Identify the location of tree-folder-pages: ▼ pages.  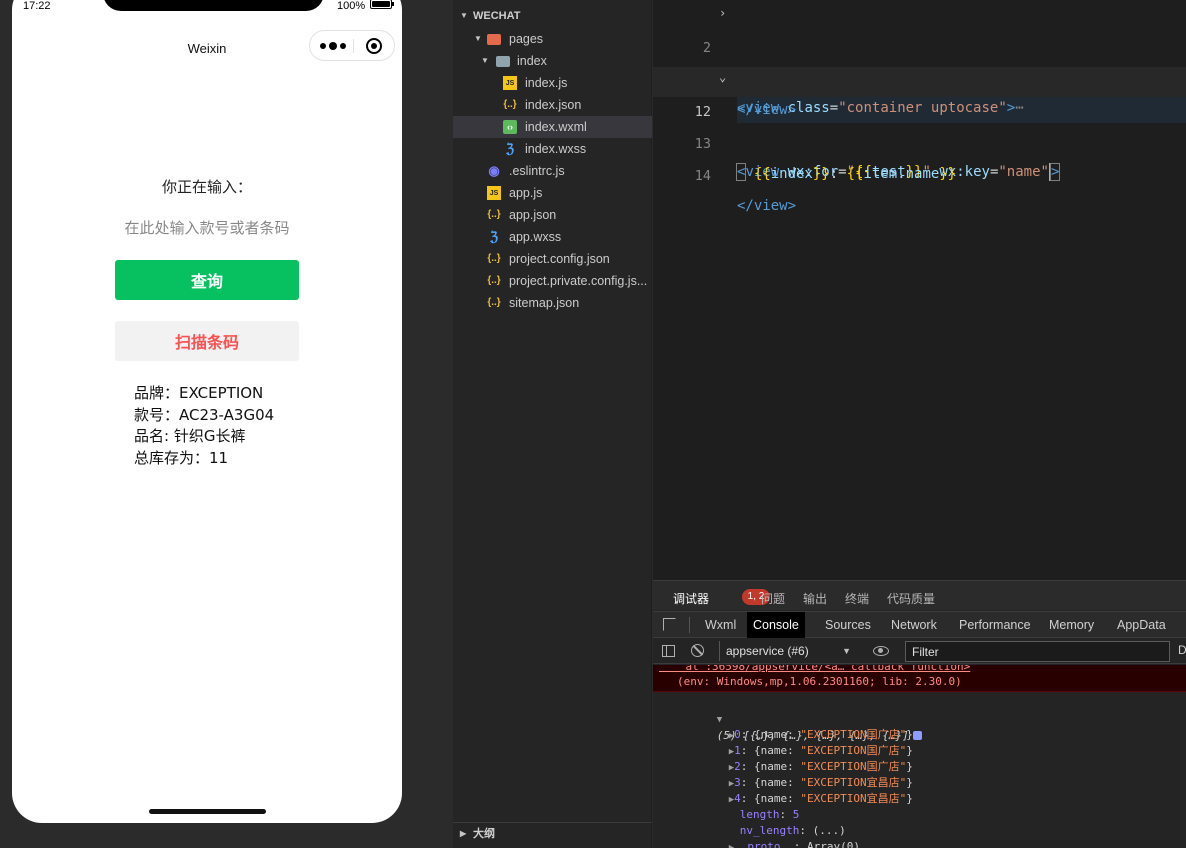
(552, 39).